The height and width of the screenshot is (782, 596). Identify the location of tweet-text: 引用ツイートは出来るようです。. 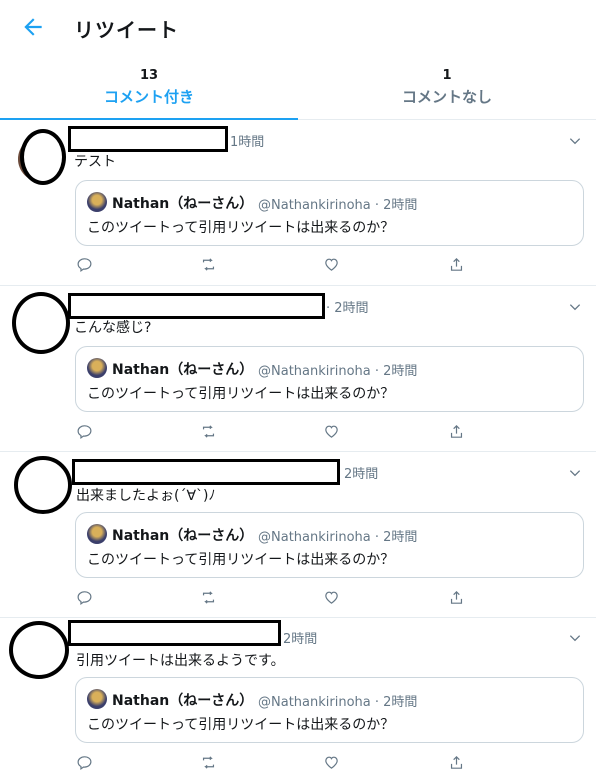
(180, 661).